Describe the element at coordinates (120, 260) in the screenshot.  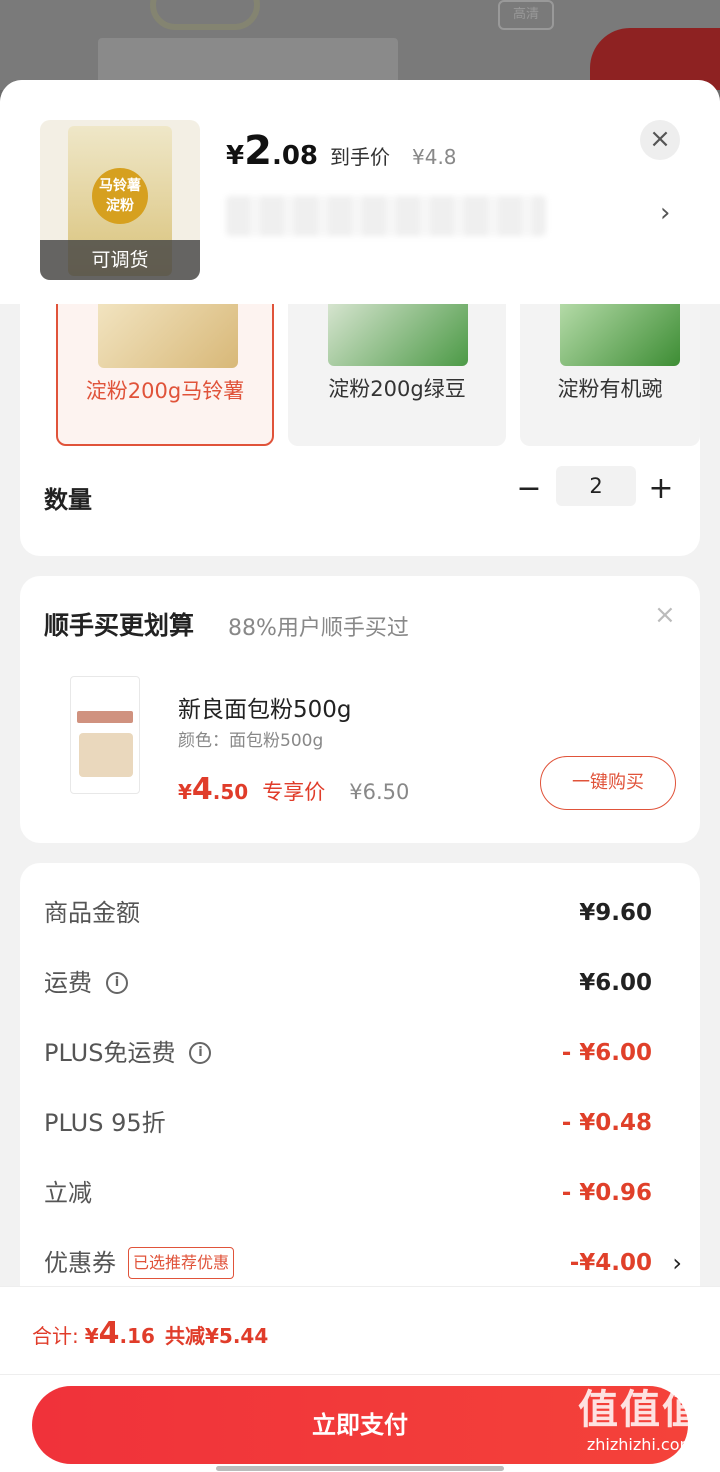
I see `transferable-badge: 可调货` at that location.